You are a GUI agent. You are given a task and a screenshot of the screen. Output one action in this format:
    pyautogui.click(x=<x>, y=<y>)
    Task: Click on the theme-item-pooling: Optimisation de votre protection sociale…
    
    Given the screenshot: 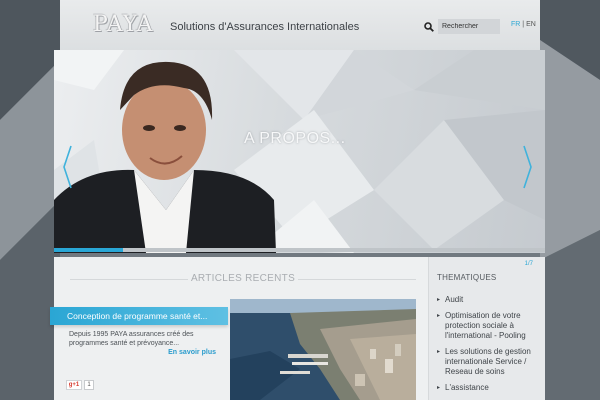 What is the action you would take?
    pyautogui.click(x=487, y=326)
    